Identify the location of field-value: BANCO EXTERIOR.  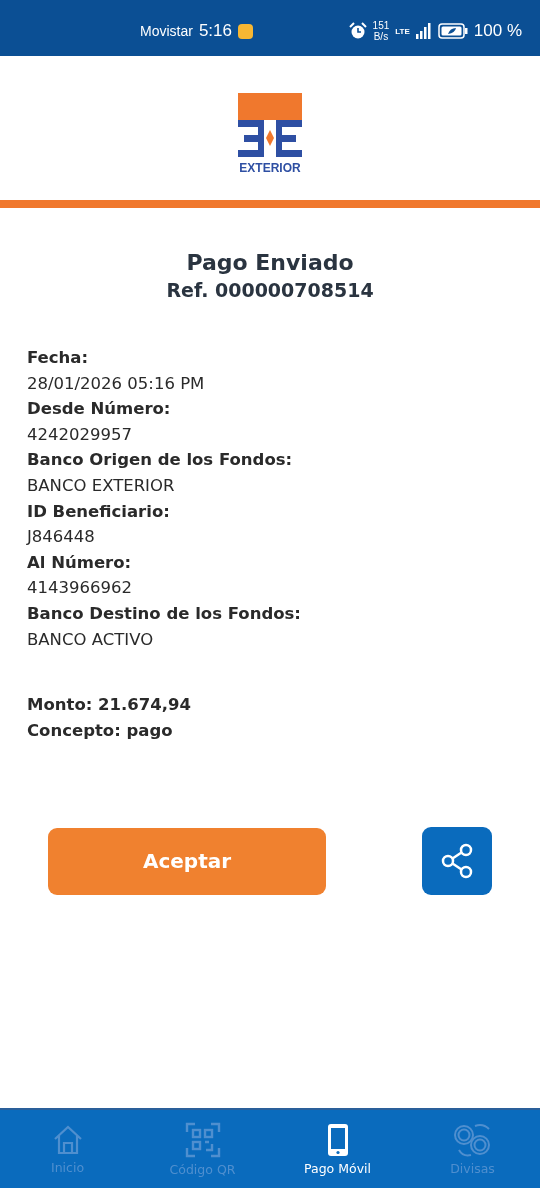
(101, 485).